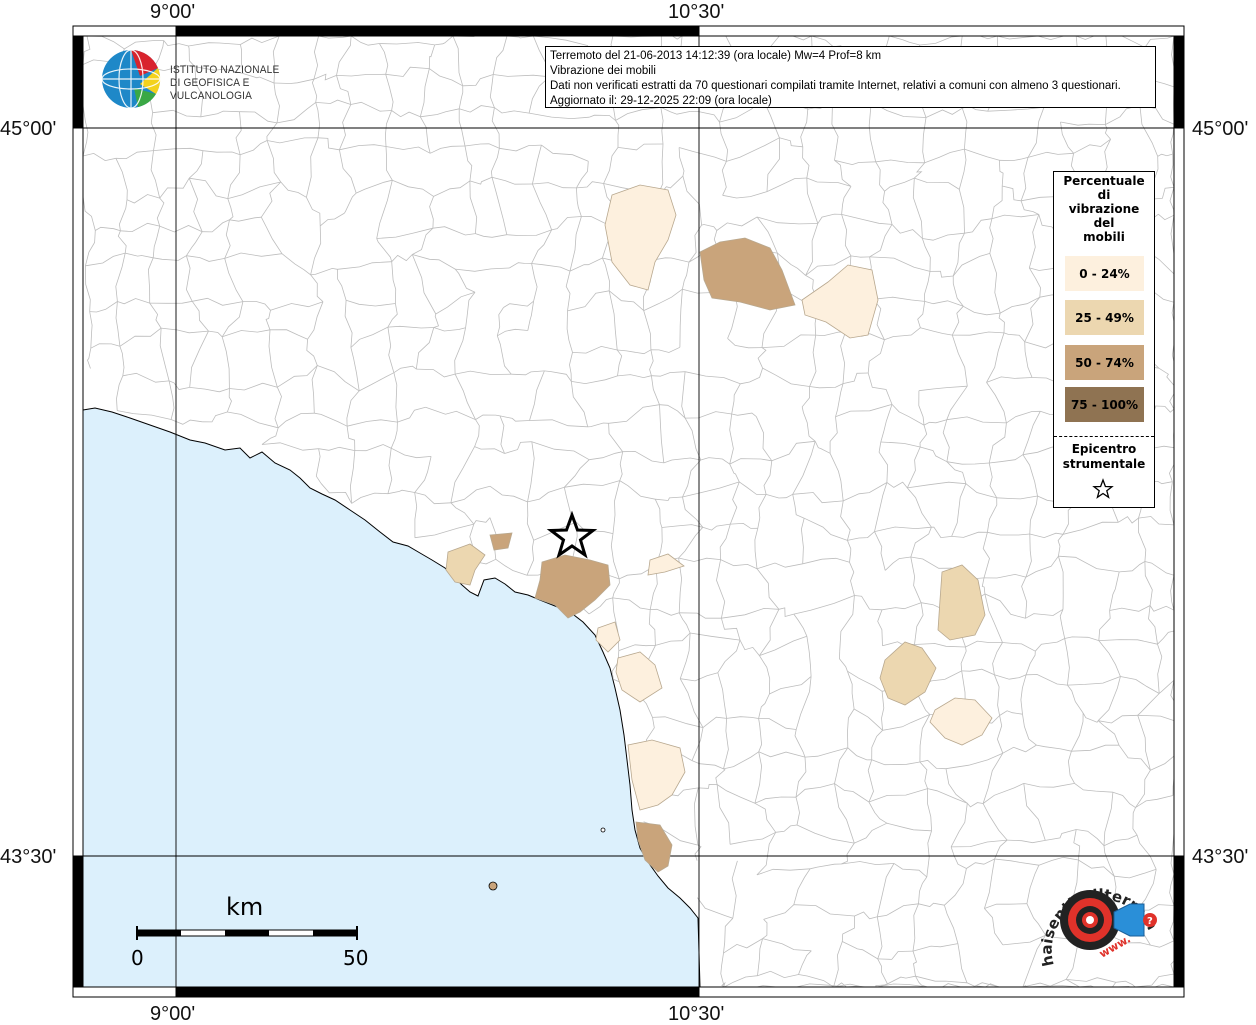  I want to click on legend-title-line: mobili, so click(1104, 237).